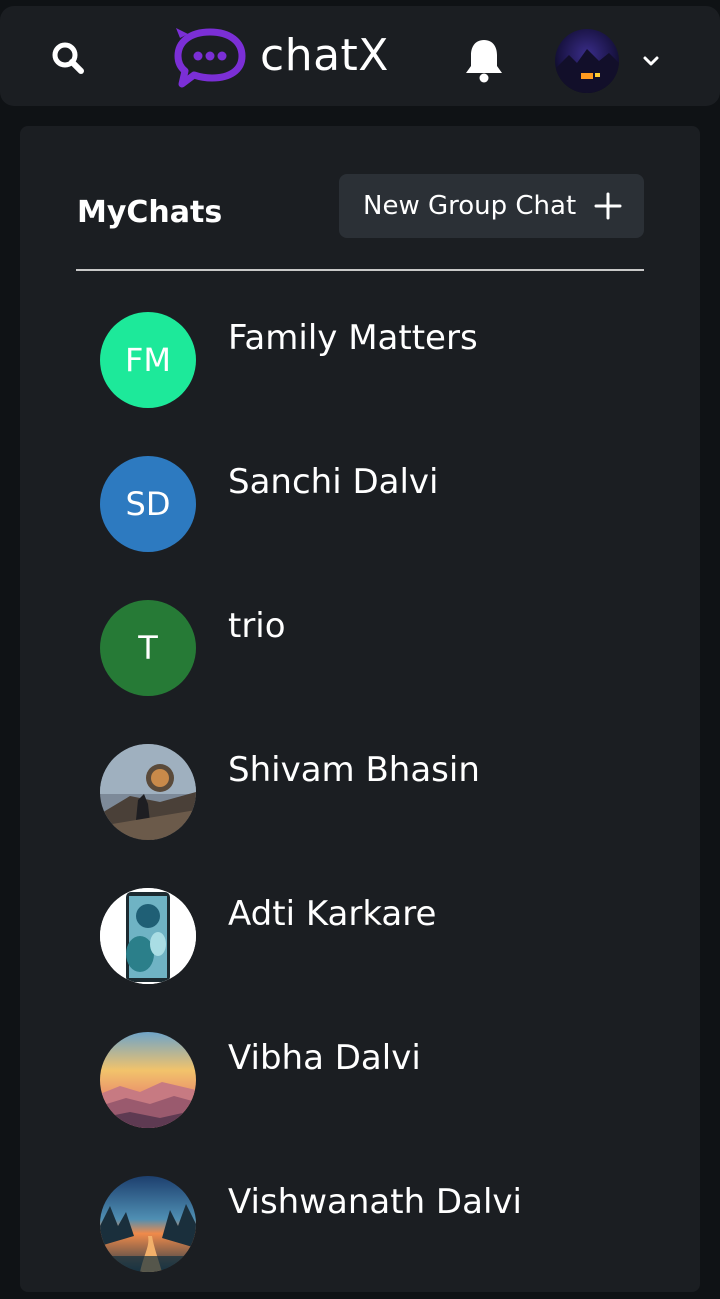 The image size is (720, 1299). I want to click on chevron-down-icon, so click(651, 61).